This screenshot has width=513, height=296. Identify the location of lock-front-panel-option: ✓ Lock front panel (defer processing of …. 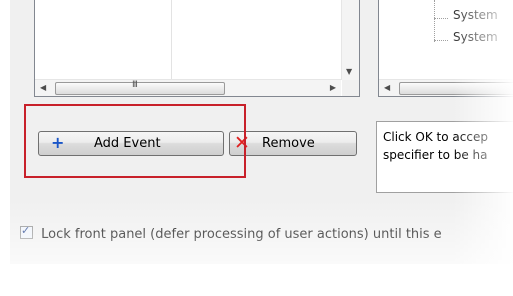
(231, 233).